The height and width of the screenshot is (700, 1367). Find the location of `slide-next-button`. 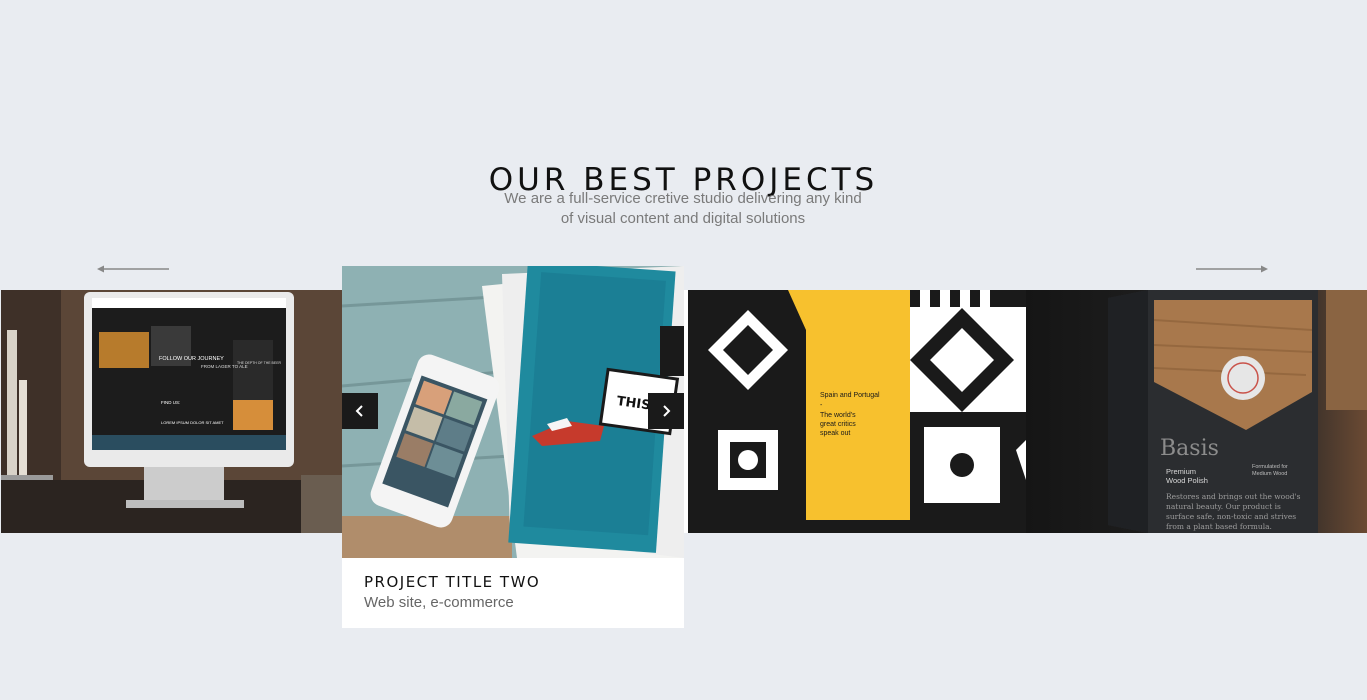

slide-next-button is located at coordinates (666, 411).